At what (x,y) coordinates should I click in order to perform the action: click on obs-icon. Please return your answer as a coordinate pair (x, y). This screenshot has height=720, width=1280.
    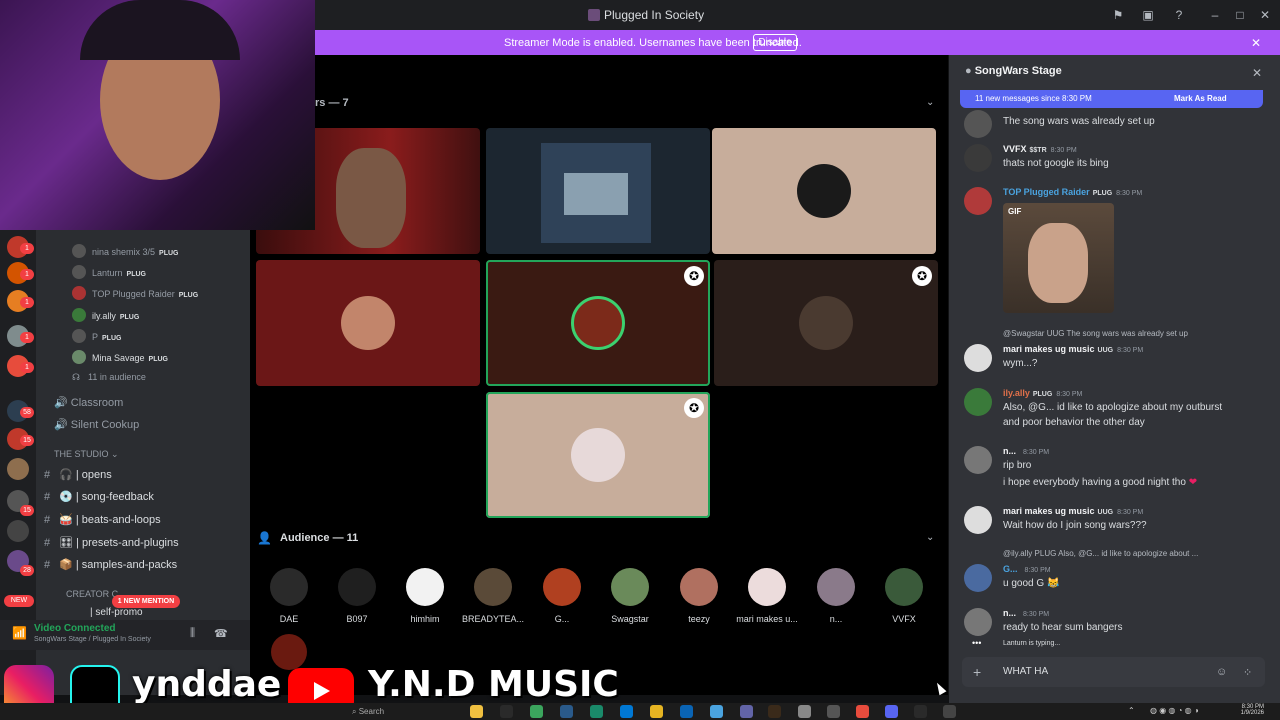
    Looking at the image, I should click on (949, 711).